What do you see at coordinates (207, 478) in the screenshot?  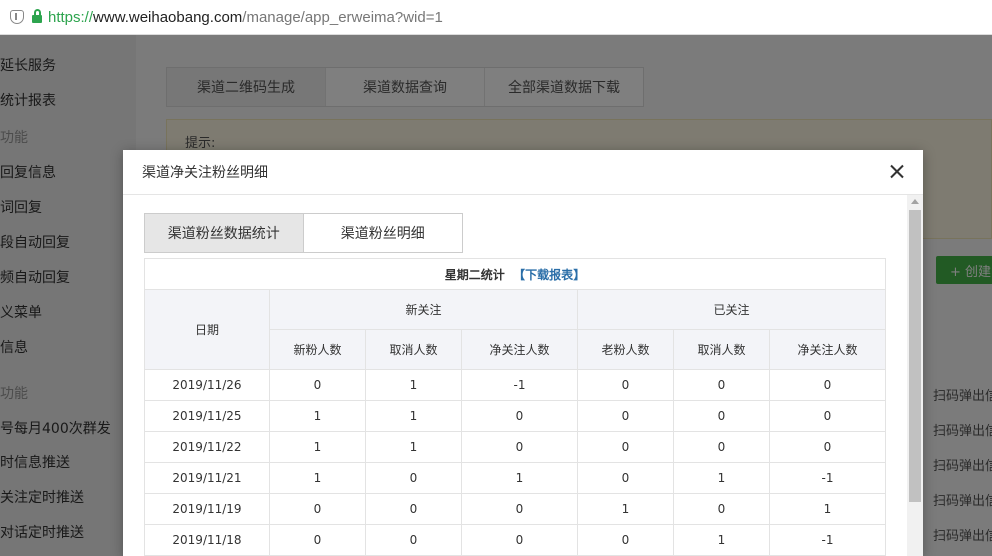 I see `date-cell: 2019/11/21` at bounding box center [207, 478].